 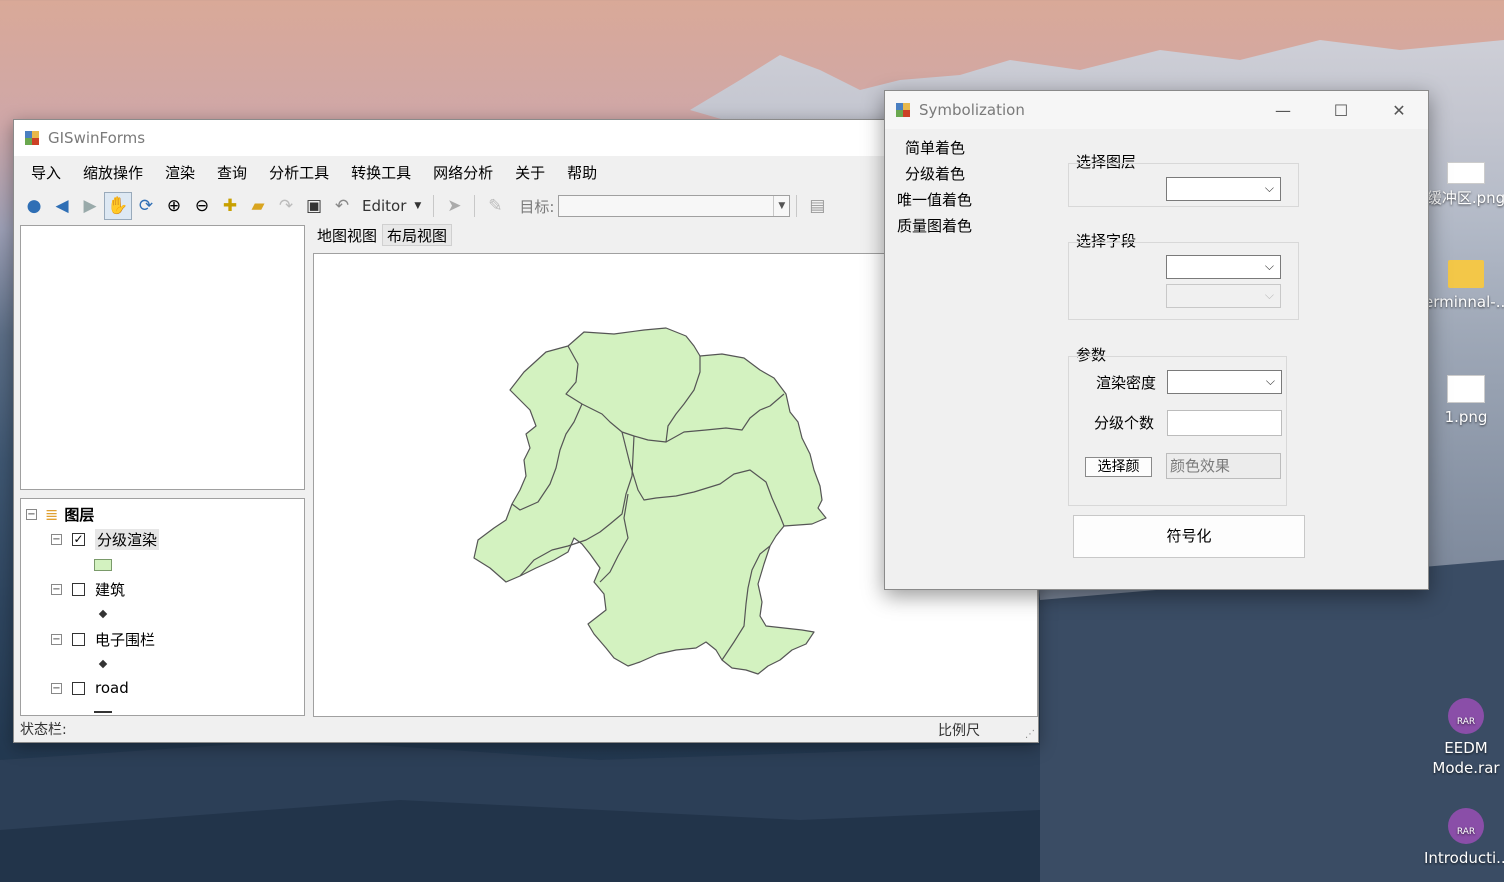 I want to click on symbolize-button: 符号化, so click(x=1189, y=536).